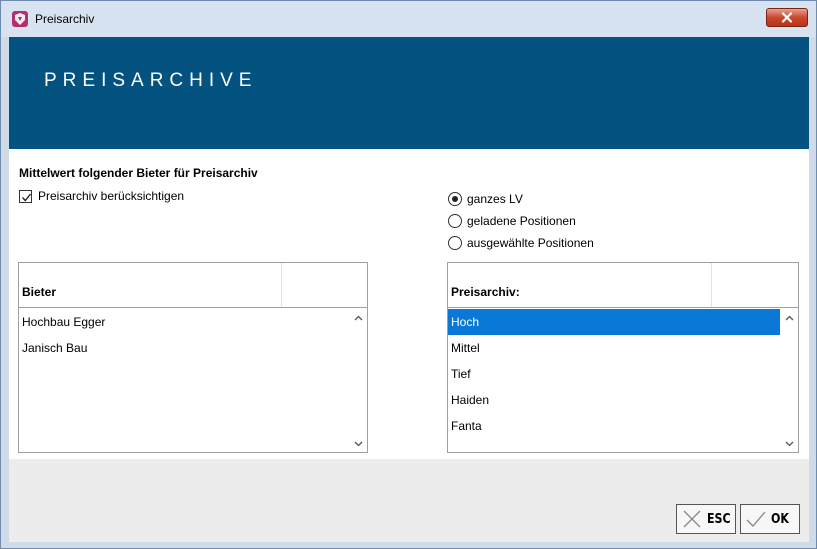  Describe the element at coordinates (193, 285) in the screenshot. I see `bieter-list-header: Bieter` at that location.